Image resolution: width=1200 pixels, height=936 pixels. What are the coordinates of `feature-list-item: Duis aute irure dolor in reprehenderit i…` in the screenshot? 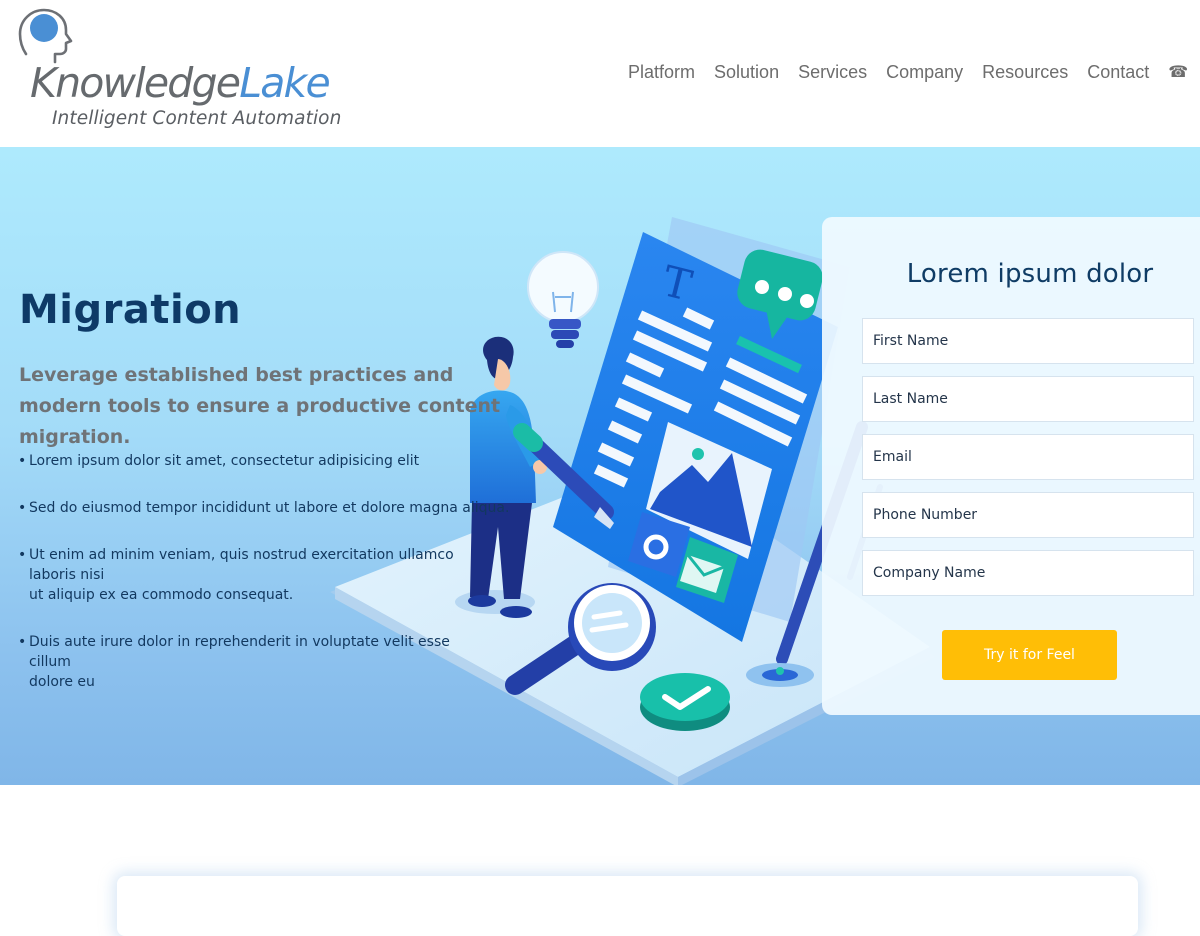 It's located at (253, 662).